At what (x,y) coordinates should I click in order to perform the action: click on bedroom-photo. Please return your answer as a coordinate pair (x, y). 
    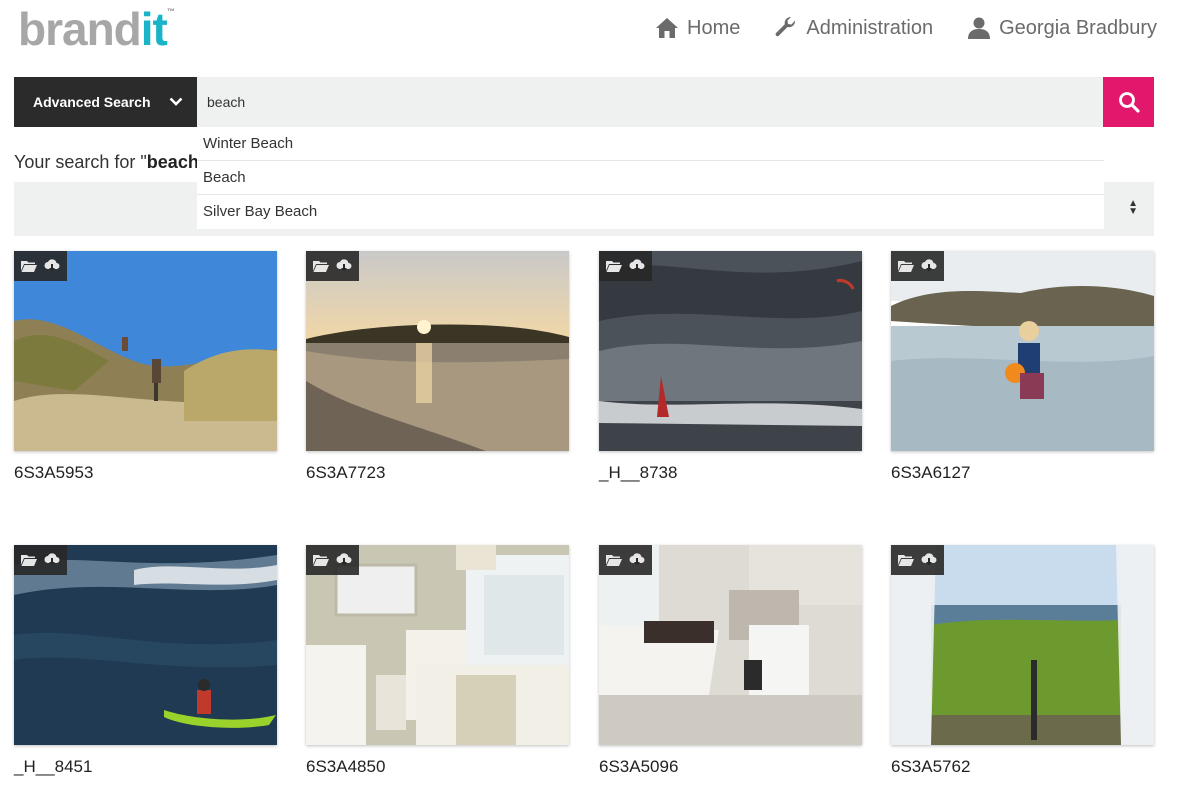
    Looking at the image, I should click on (437, 645).